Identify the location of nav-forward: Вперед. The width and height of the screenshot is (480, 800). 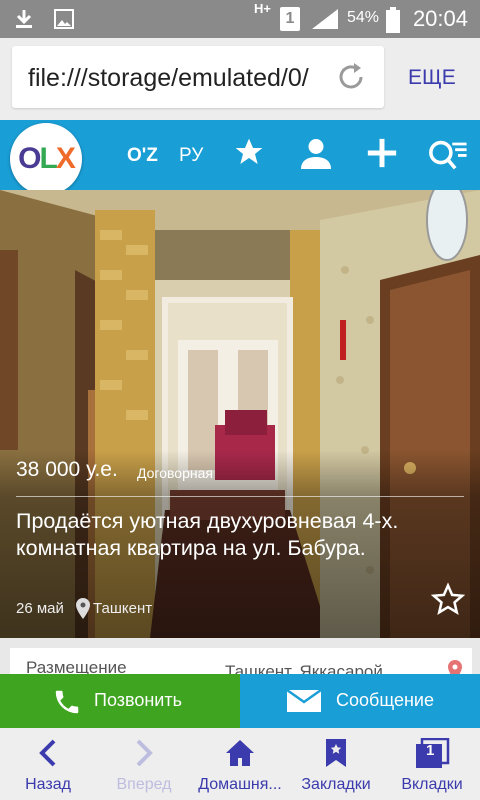
(144, 764).